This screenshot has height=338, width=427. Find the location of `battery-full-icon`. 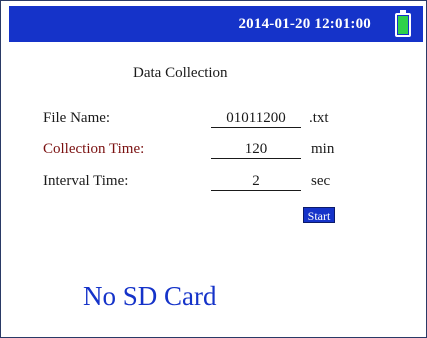

battery-full-icon is located at coordinates (403, 23).